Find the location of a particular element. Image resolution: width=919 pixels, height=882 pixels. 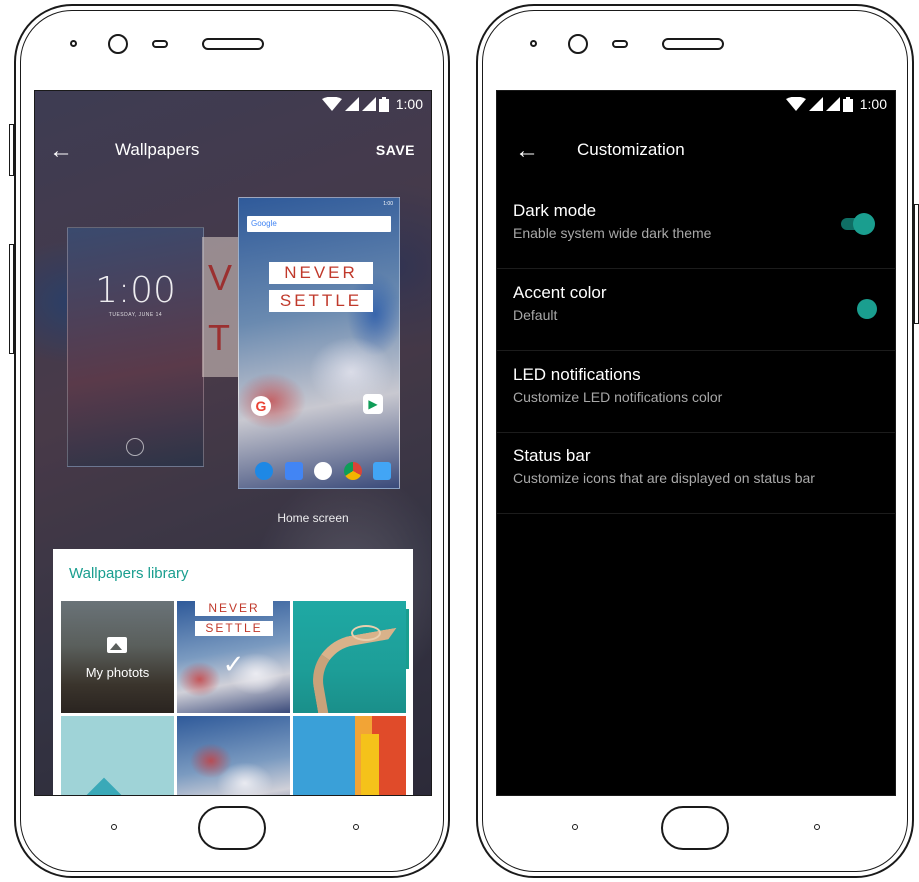

wallpapers-toolbar: ← Wallpapers SAVE is located at coordinates (233, 151).